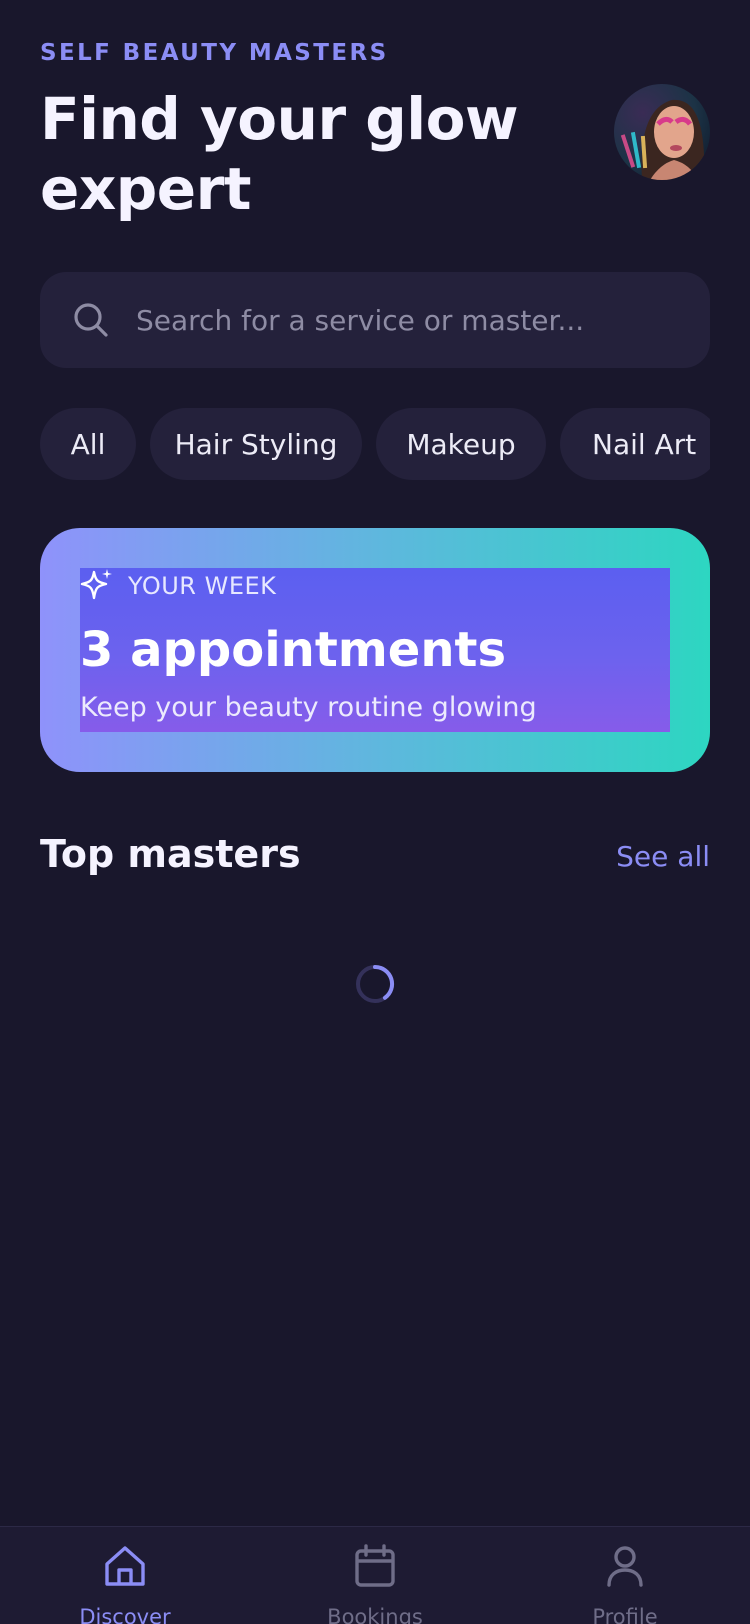  What do you see at coordinates (635, 444) in the screenshot?
I see `chip-nail-art: Nail Art` at bounding box center [635, 444].